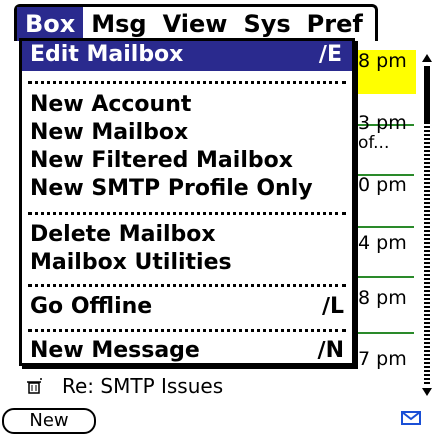 This screenshot has height=436, width=435. Describe the element at coordinates (123, 234) in the screenshot. I see `menu-item-label: Delete Mailbox` at that location.